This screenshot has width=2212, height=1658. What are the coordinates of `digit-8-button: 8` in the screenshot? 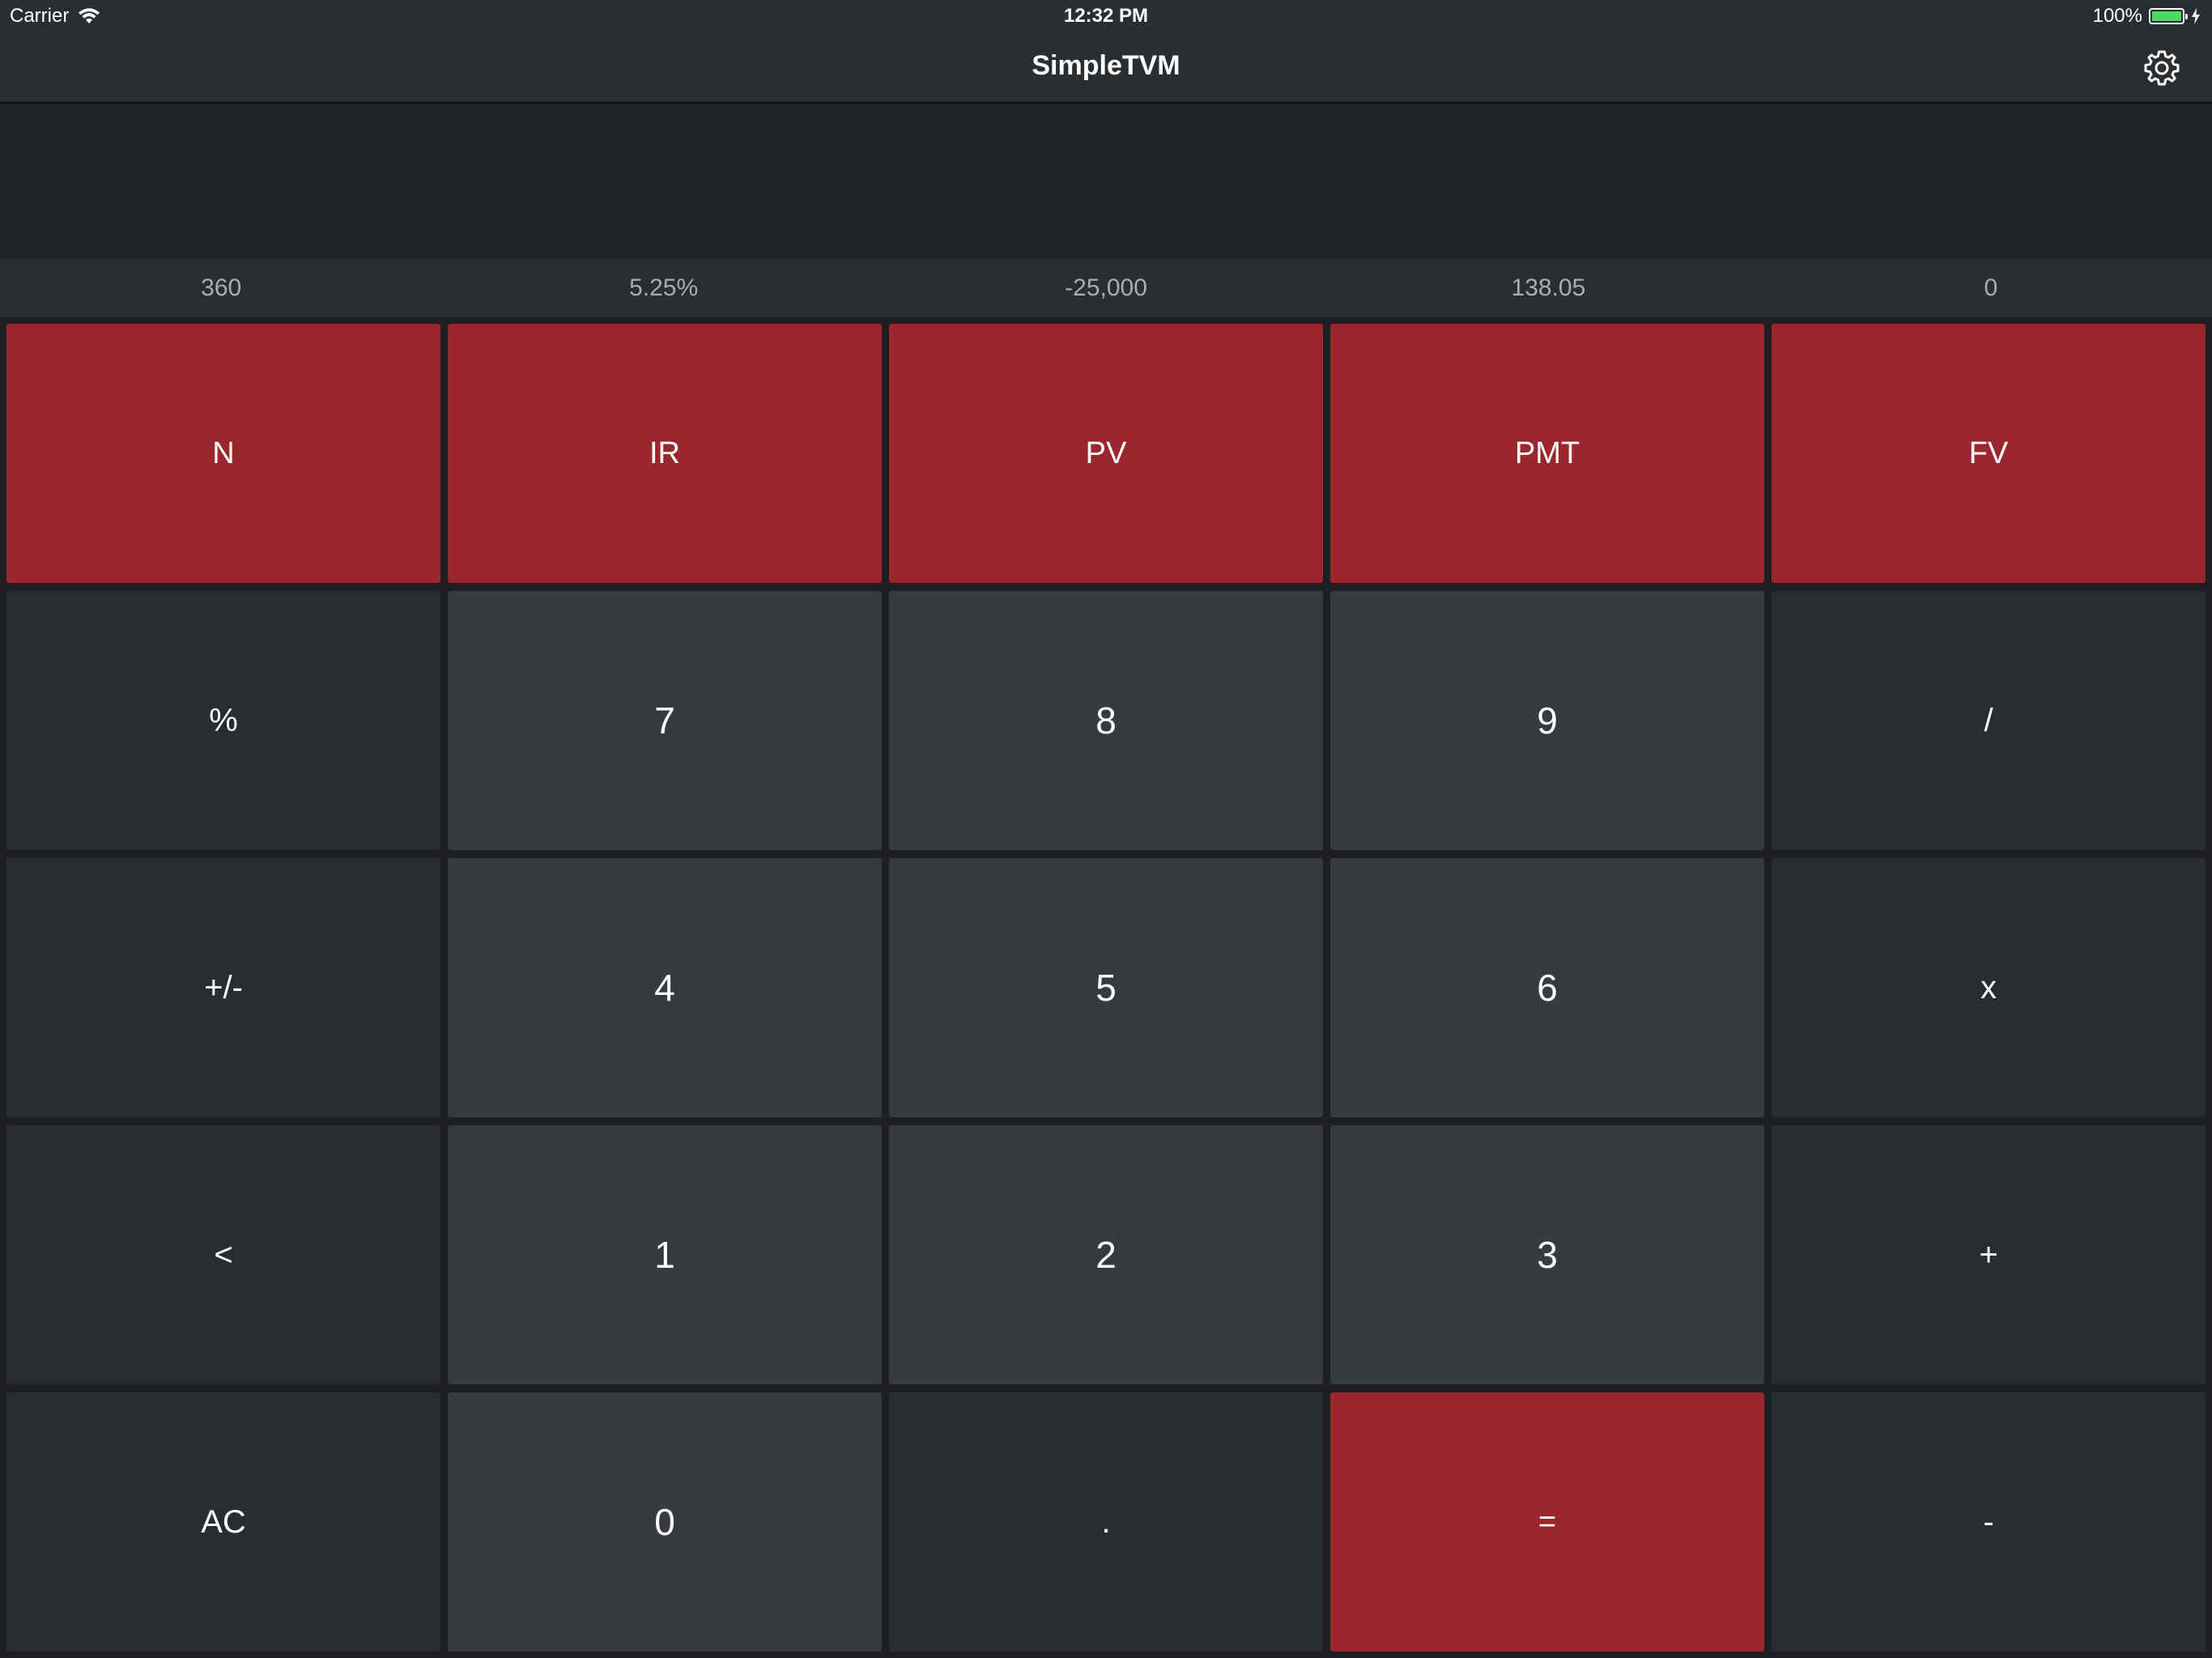 It's located at (1106, 720).